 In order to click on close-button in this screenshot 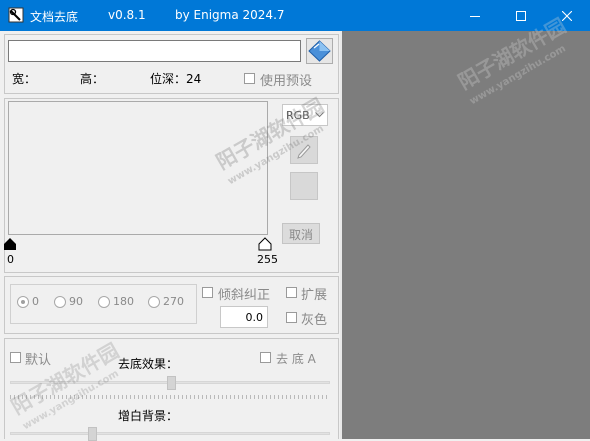, I will do `click(567, 15)`.